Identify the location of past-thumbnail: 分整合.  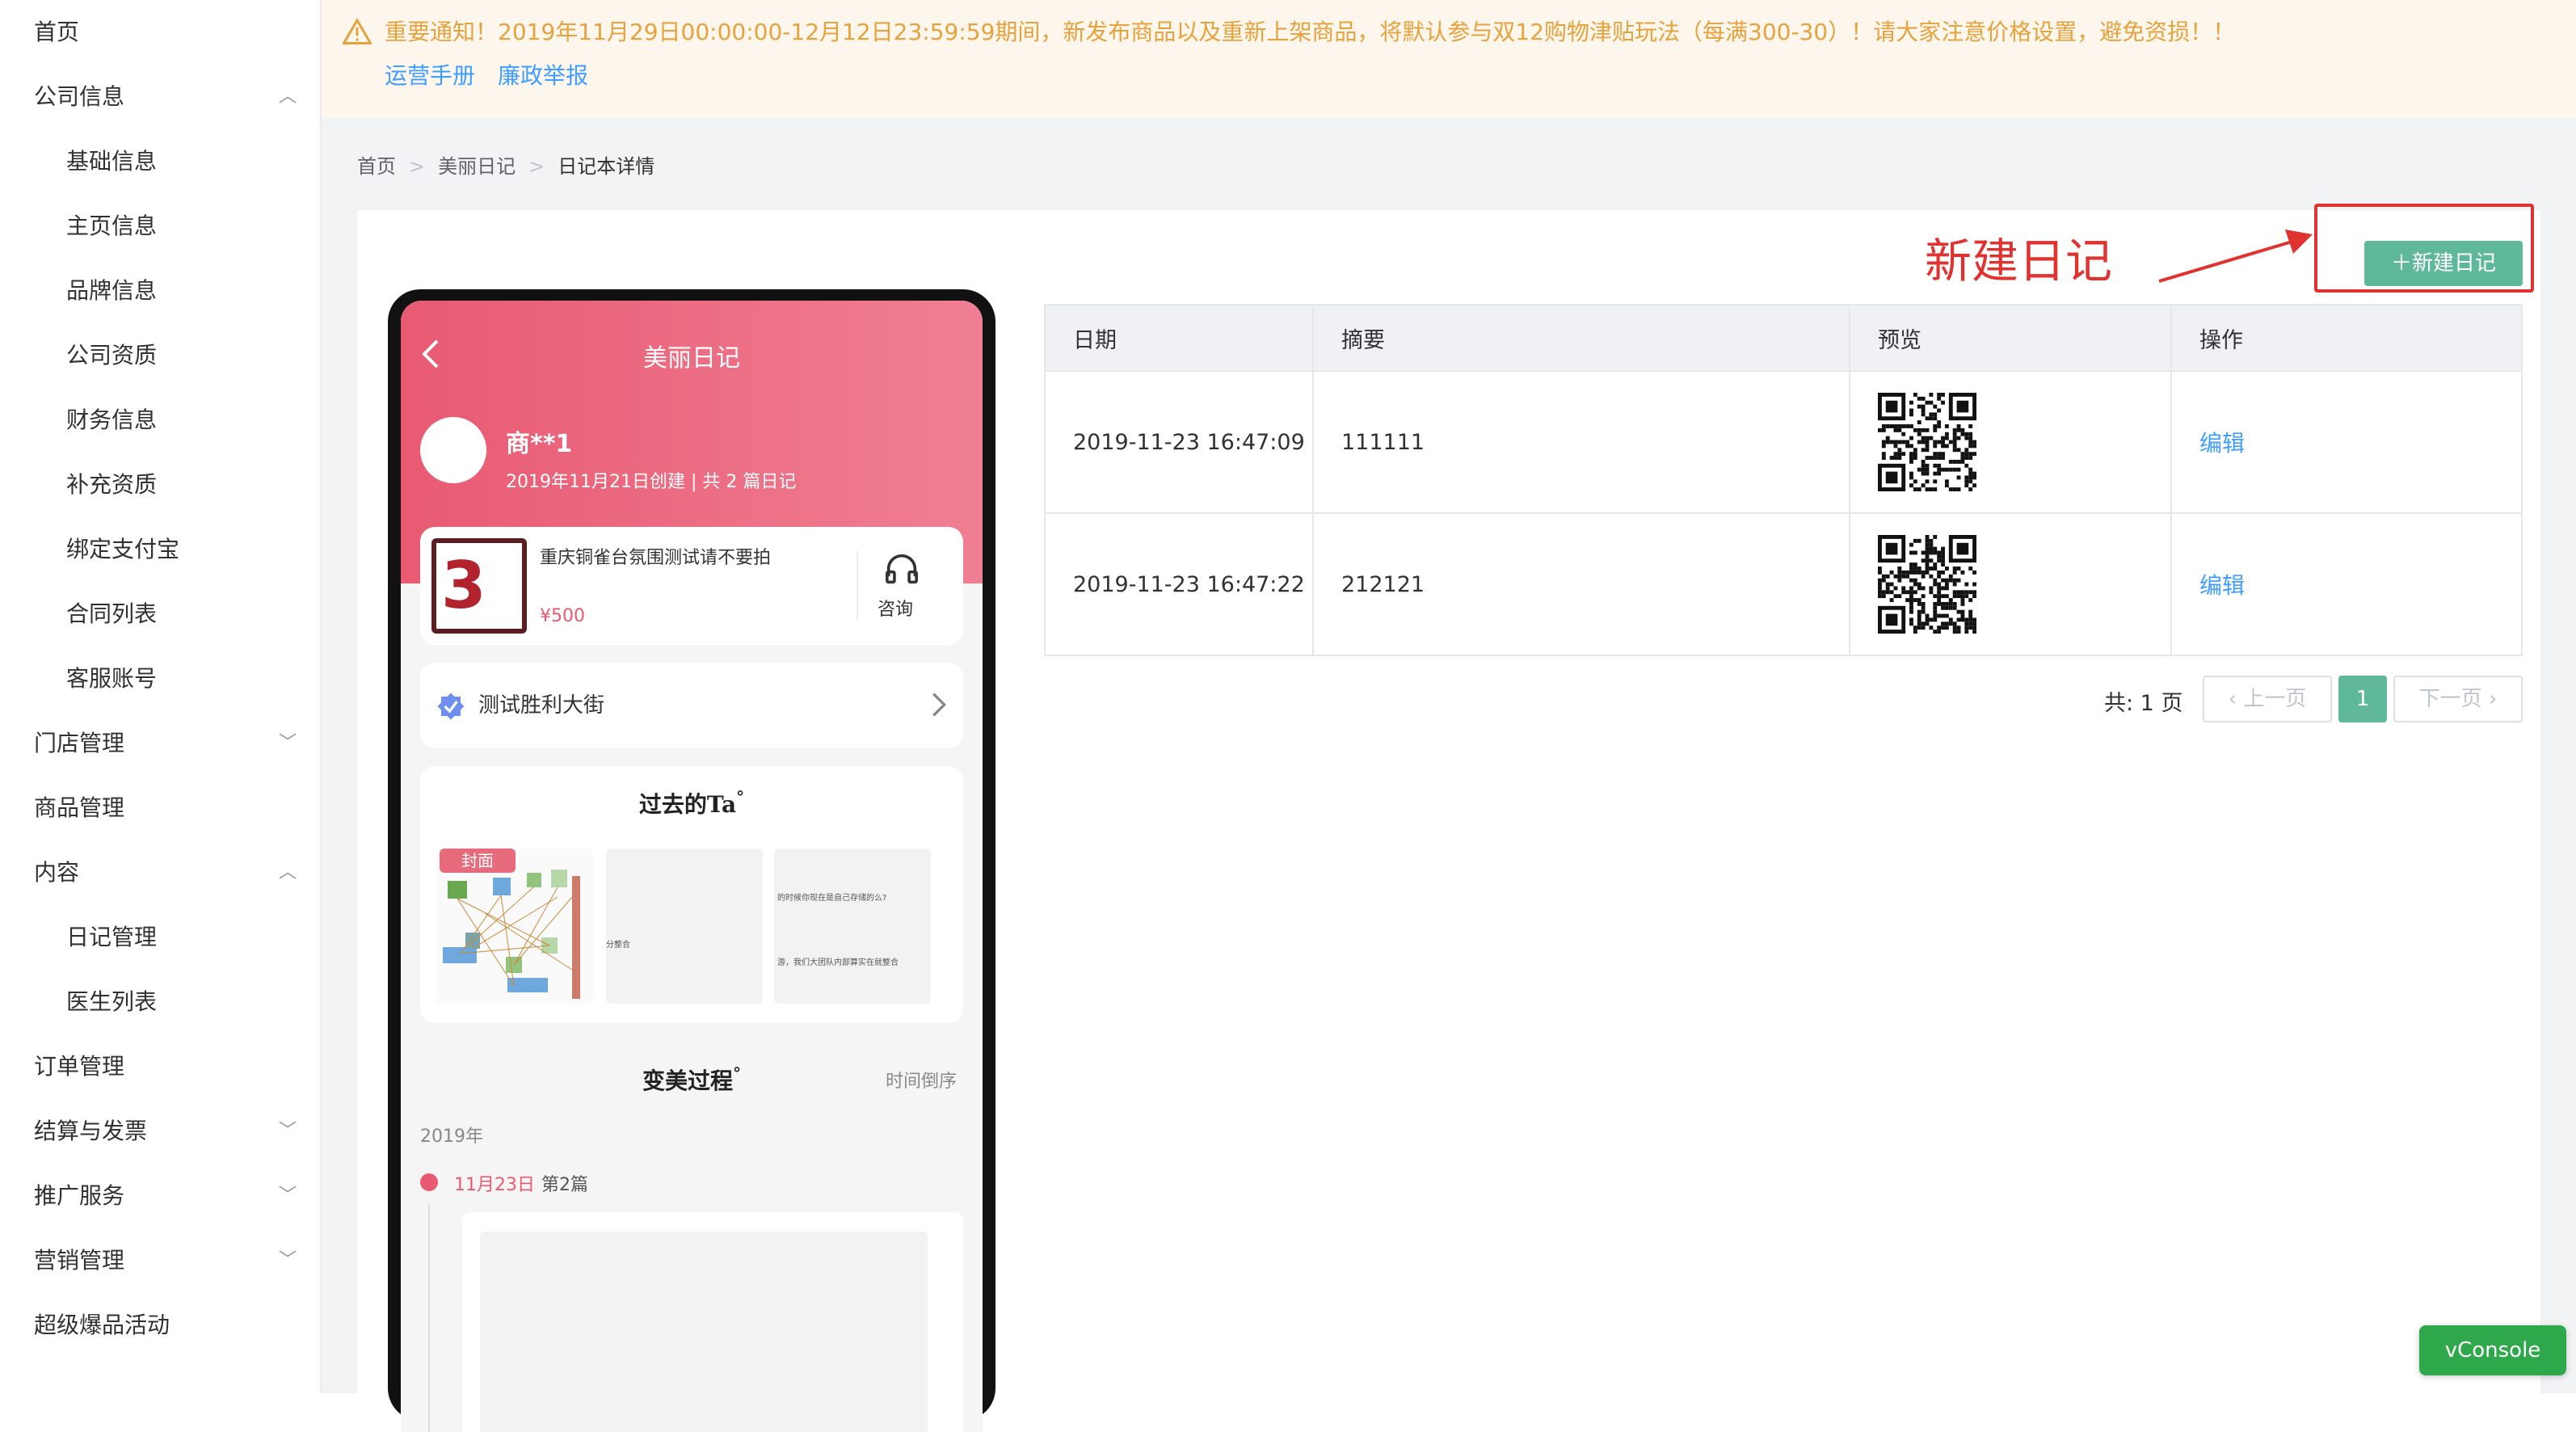
(684, 926).